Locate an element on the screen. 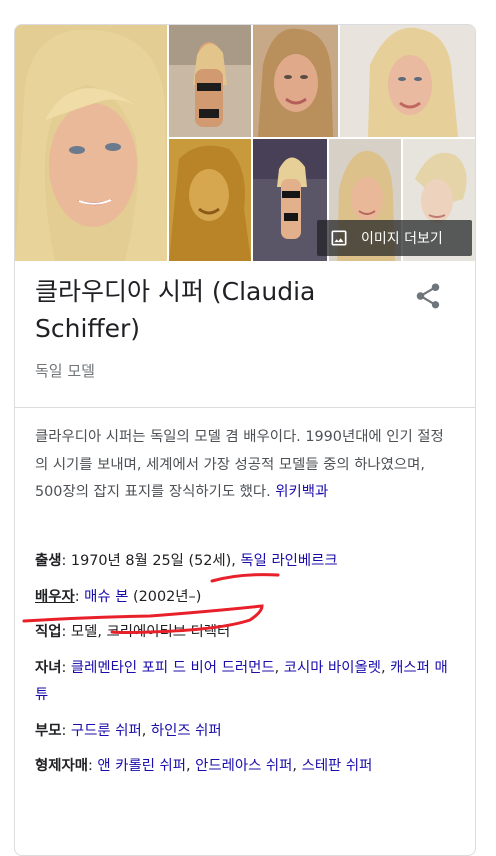  fact-occupation: 직업: 모델, 크리에이티브 디렉터 is located at coordinates (247, 633).